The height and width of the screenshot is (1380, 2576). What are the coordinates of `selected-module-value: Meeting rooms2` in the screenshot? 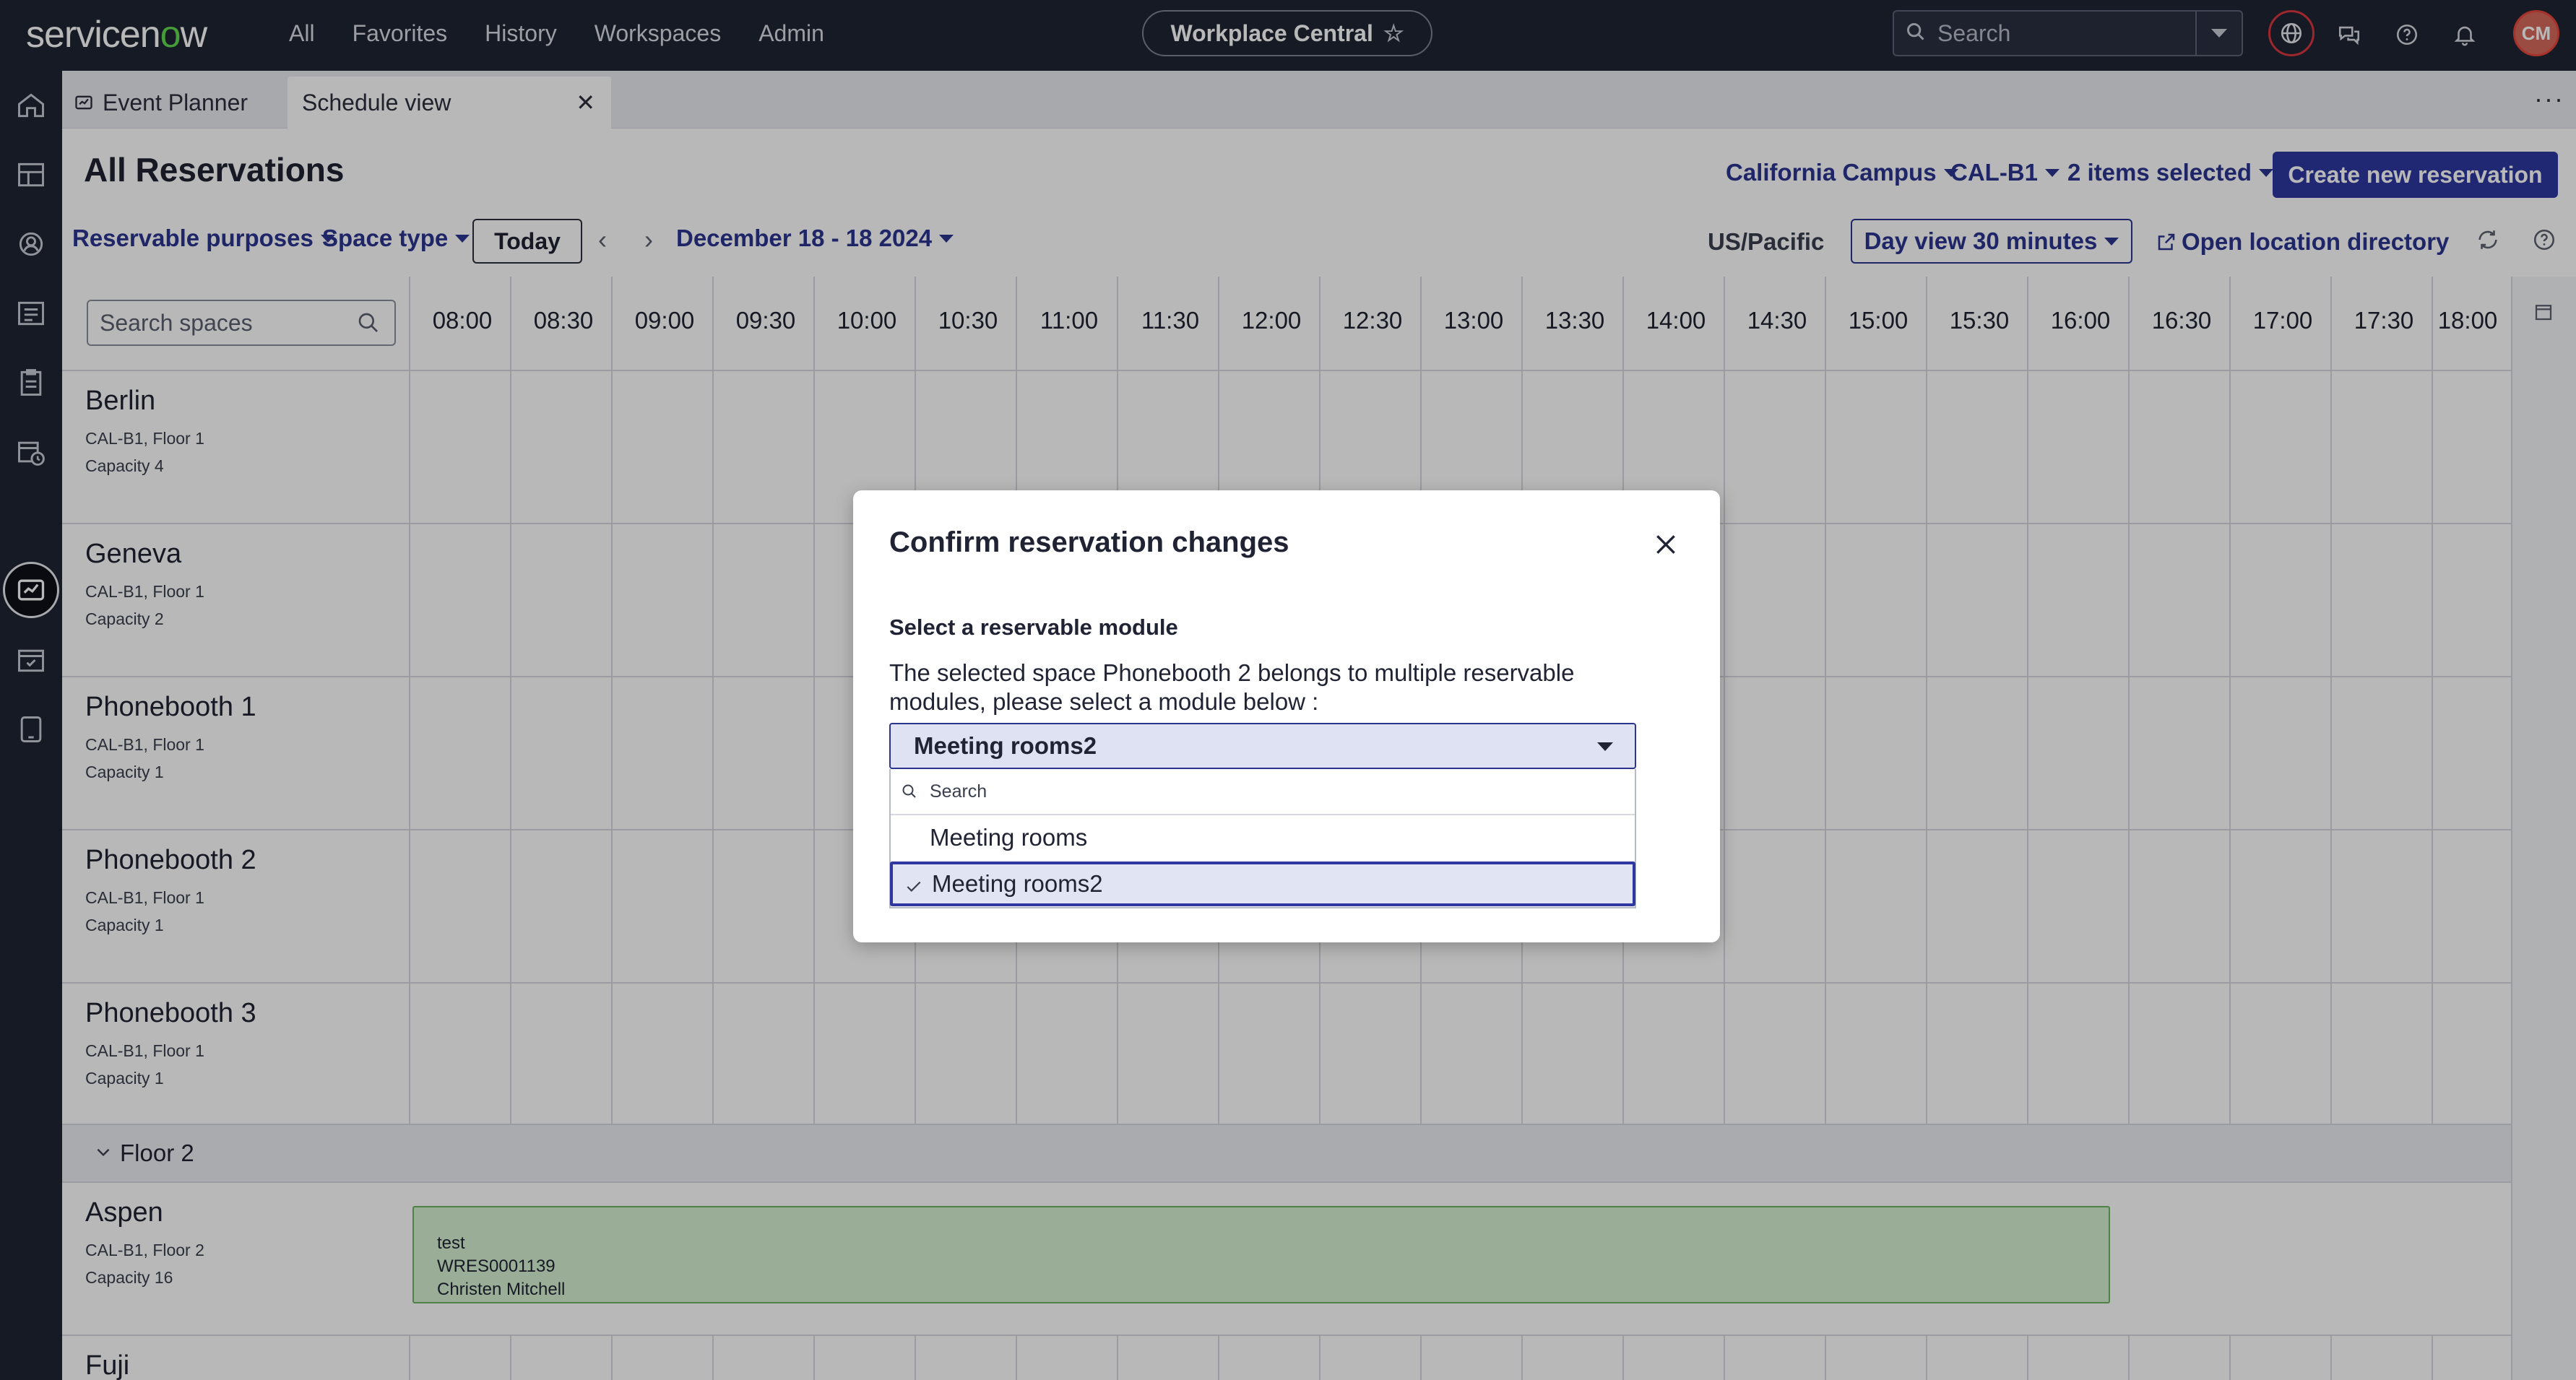 It's located at (1006, 746).